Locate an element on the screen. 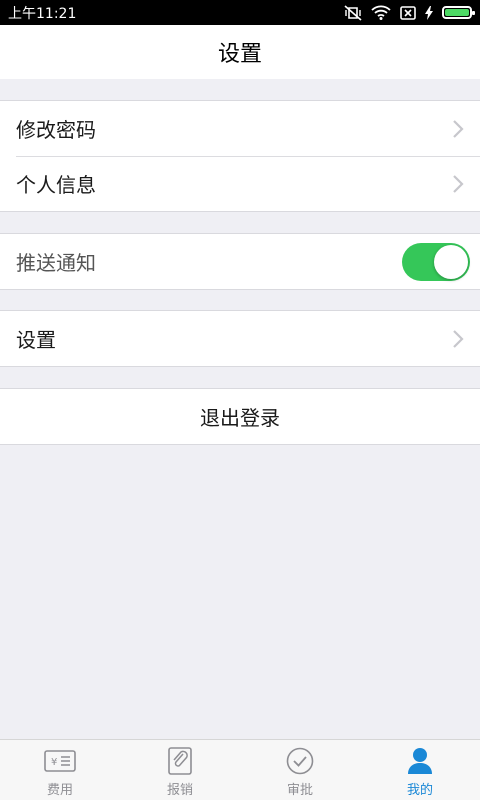 The height and width of the screenshot is (800, 480). wifi-icon is located at coordinates (381, 12).